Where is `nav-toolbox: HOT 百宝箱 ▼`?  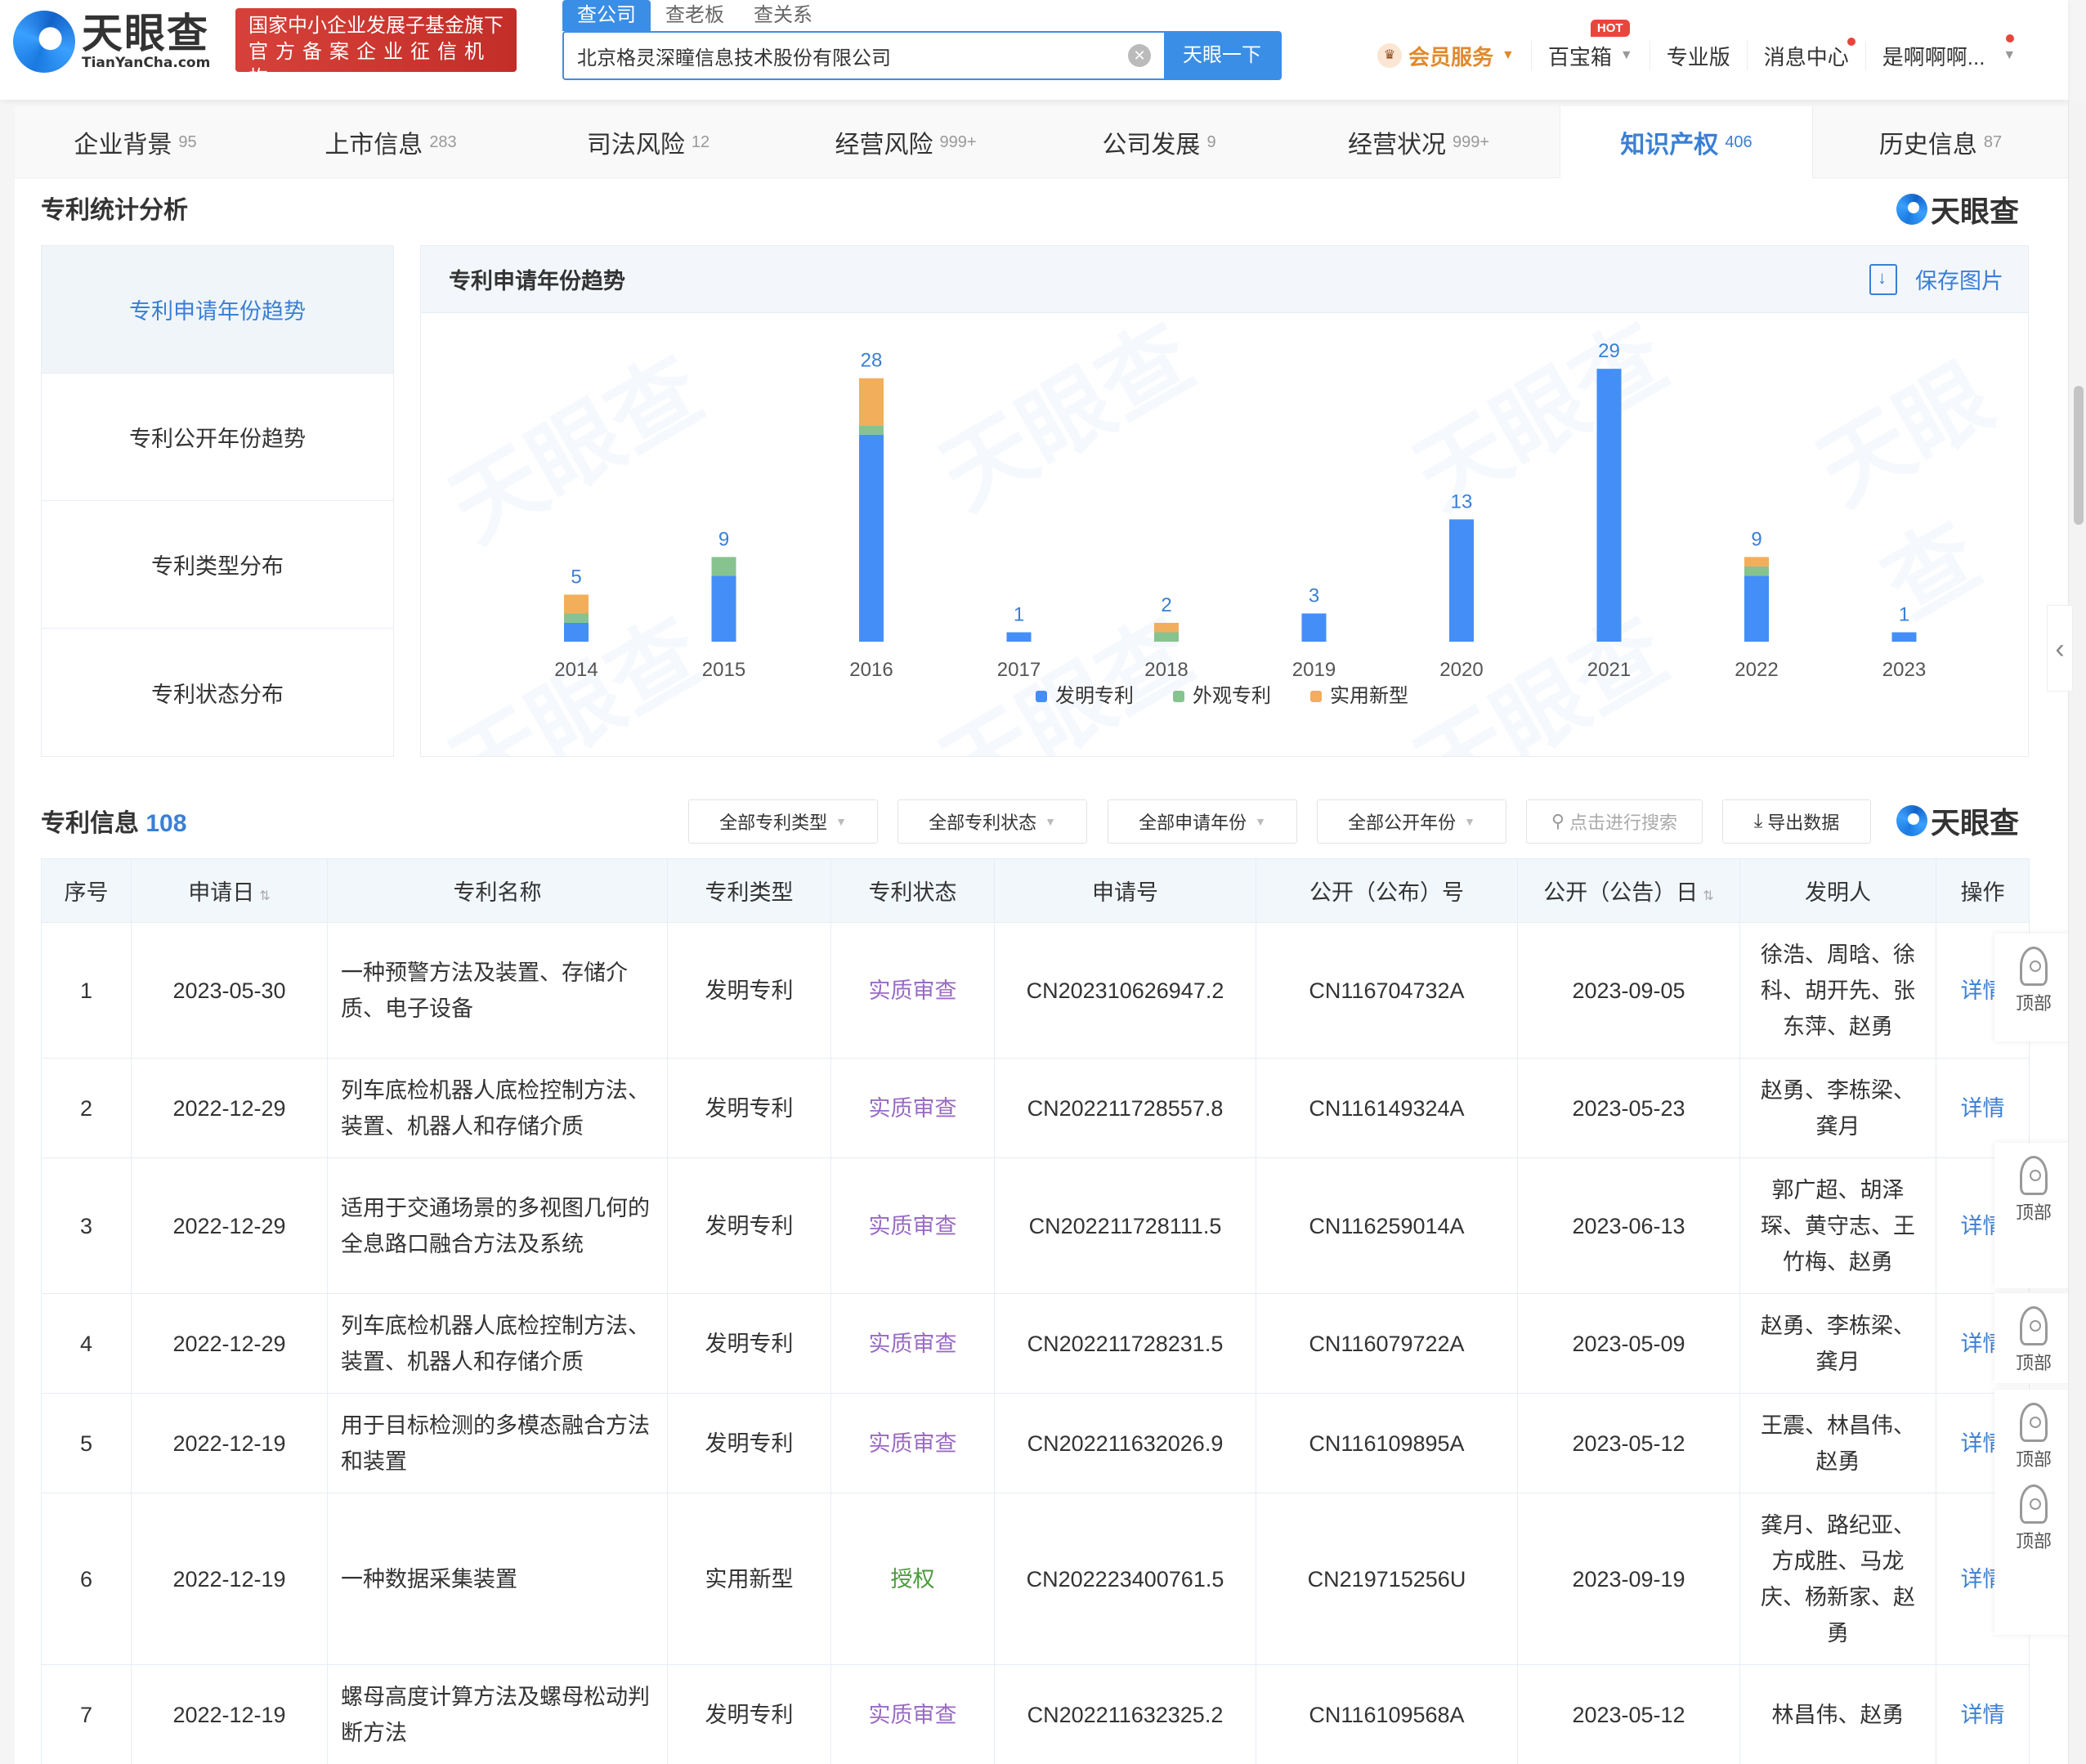 nav-toolbox: HOT 百宝箱 ▼ is located at coordinates (1591, 45).